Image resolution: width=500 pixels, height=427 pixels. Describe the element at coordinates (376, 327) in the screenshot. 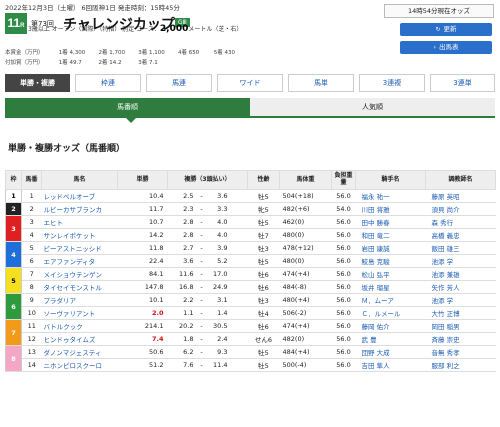

I see `jockey-link: 藤岡 佑介` at that location.